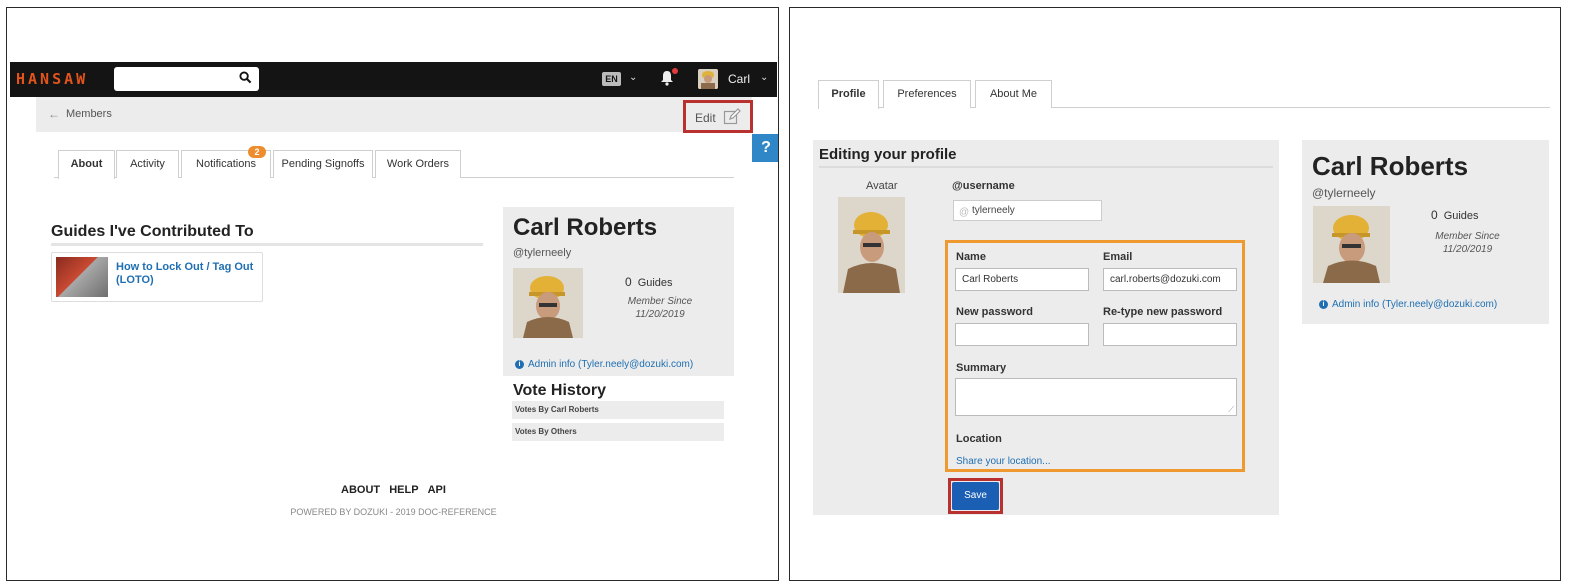 This screenshot has height=585, width=1569. I want to click on footer-links: ABOUT HELP API, so click(392, 490).